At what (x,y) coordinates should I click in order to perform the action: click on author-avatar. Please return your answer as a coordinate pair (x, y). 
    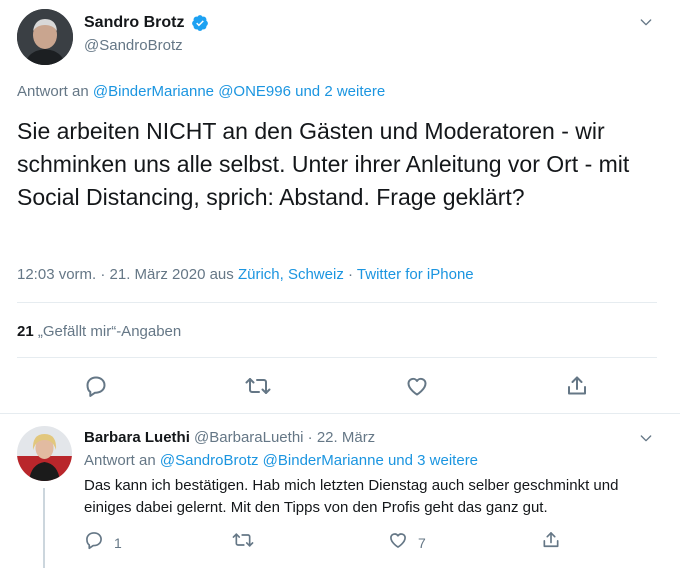
    Looking at the image, I should click on (45, 37).